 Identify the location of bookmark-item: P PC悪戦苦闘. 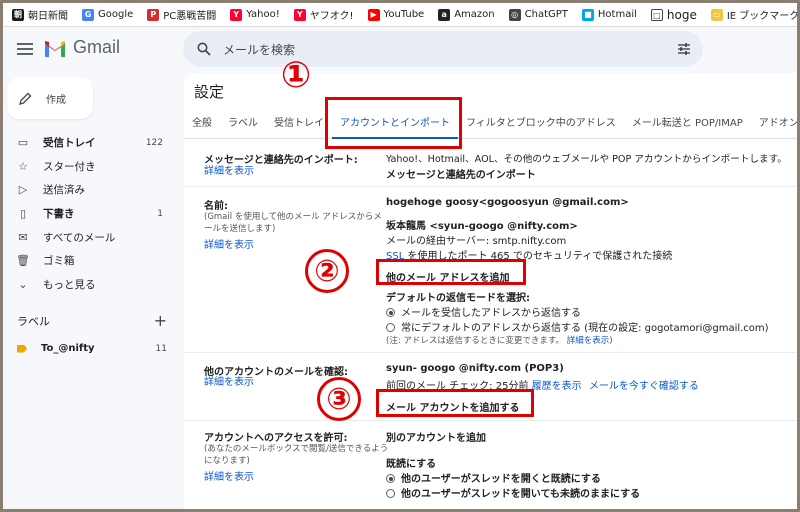
(181, 14).